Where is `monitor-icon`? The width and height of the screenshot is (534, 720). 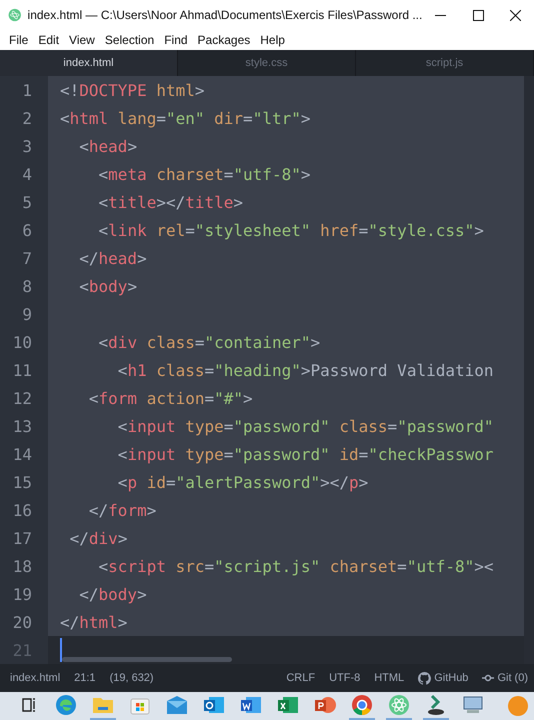 monitor-icon is located at coordinates (473, 705).